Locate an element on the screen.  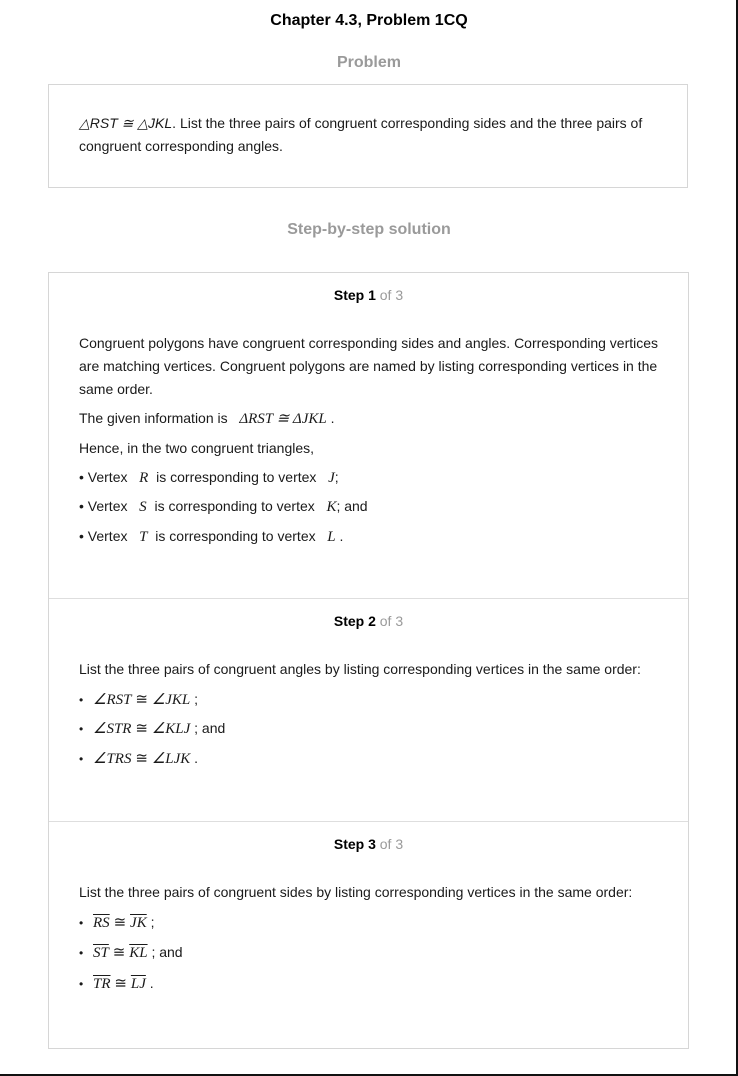
segment-jk: JK is located at coordinates (138, 923).